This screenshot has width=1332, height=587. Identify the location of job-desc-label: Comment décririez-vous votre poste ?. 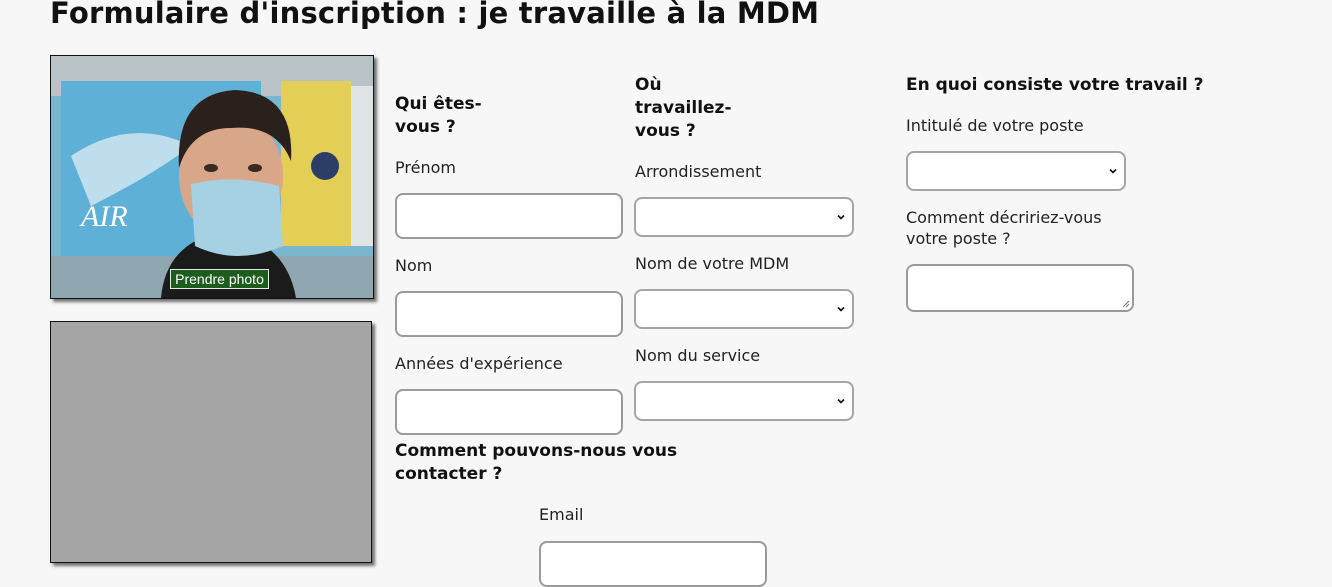
(1004, 228).